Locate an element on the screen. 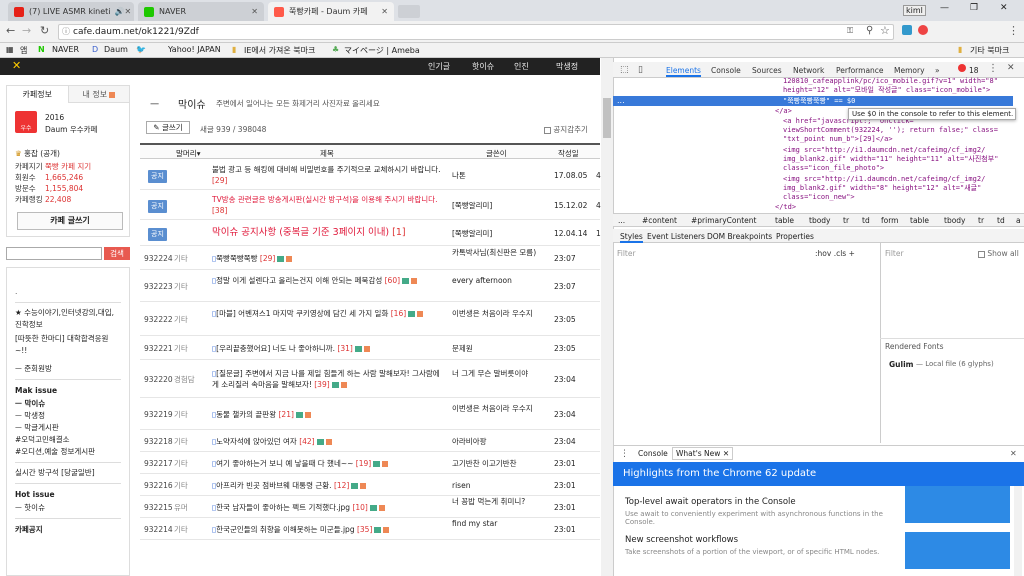  post-author: 카톡박사님(최신판은 모름) is located at coordinates (498, 252).